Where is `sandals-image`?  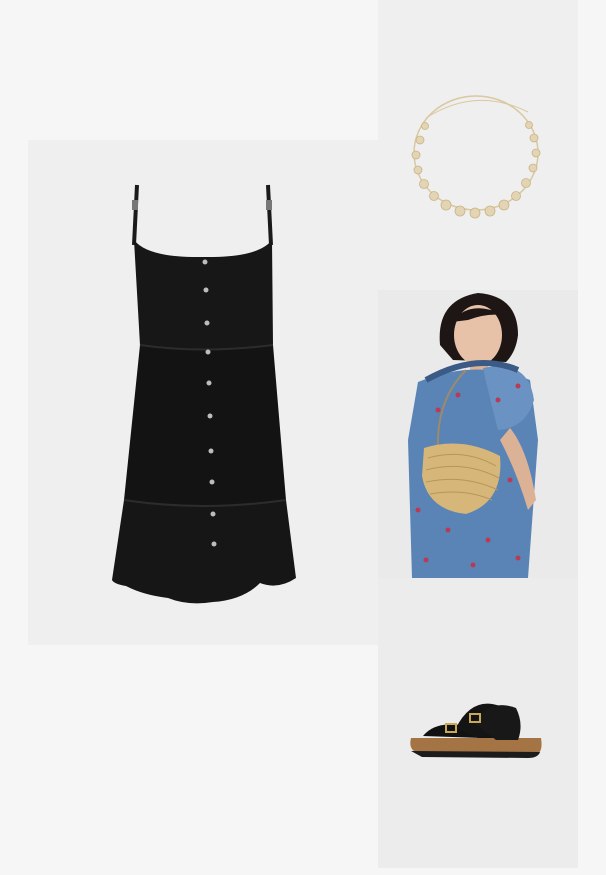 sandals-image is located at coordinates (478, 723).